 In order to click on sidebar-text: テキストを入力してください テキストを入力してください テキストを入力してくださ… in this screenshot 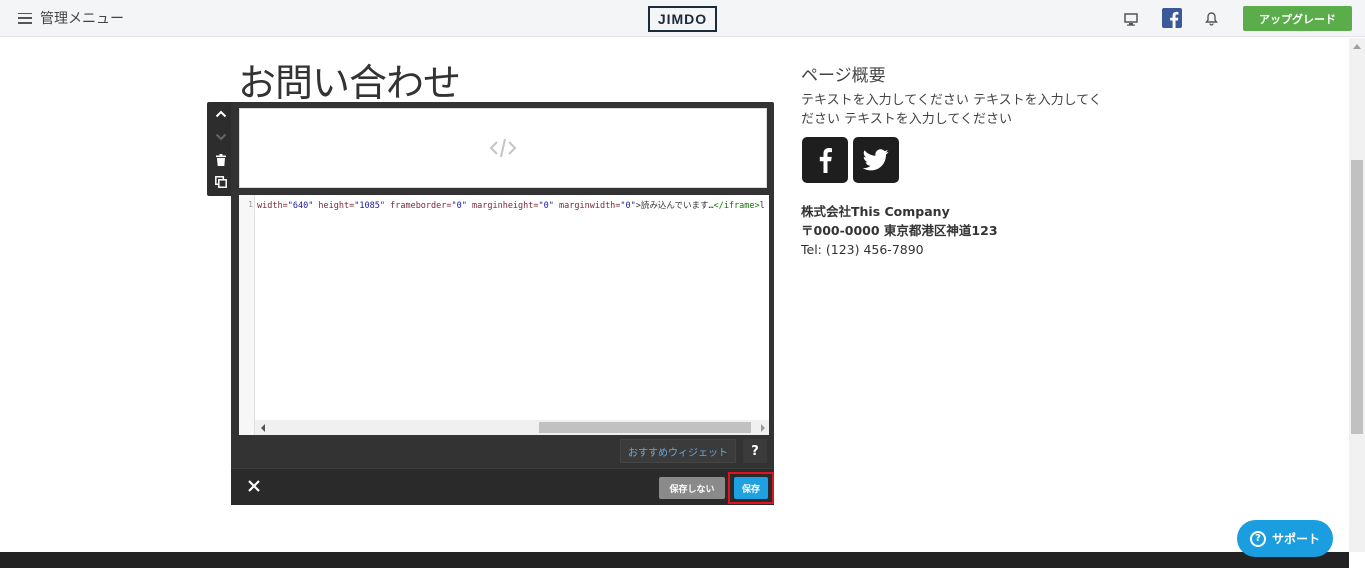, I will do `click(956, 110)`.